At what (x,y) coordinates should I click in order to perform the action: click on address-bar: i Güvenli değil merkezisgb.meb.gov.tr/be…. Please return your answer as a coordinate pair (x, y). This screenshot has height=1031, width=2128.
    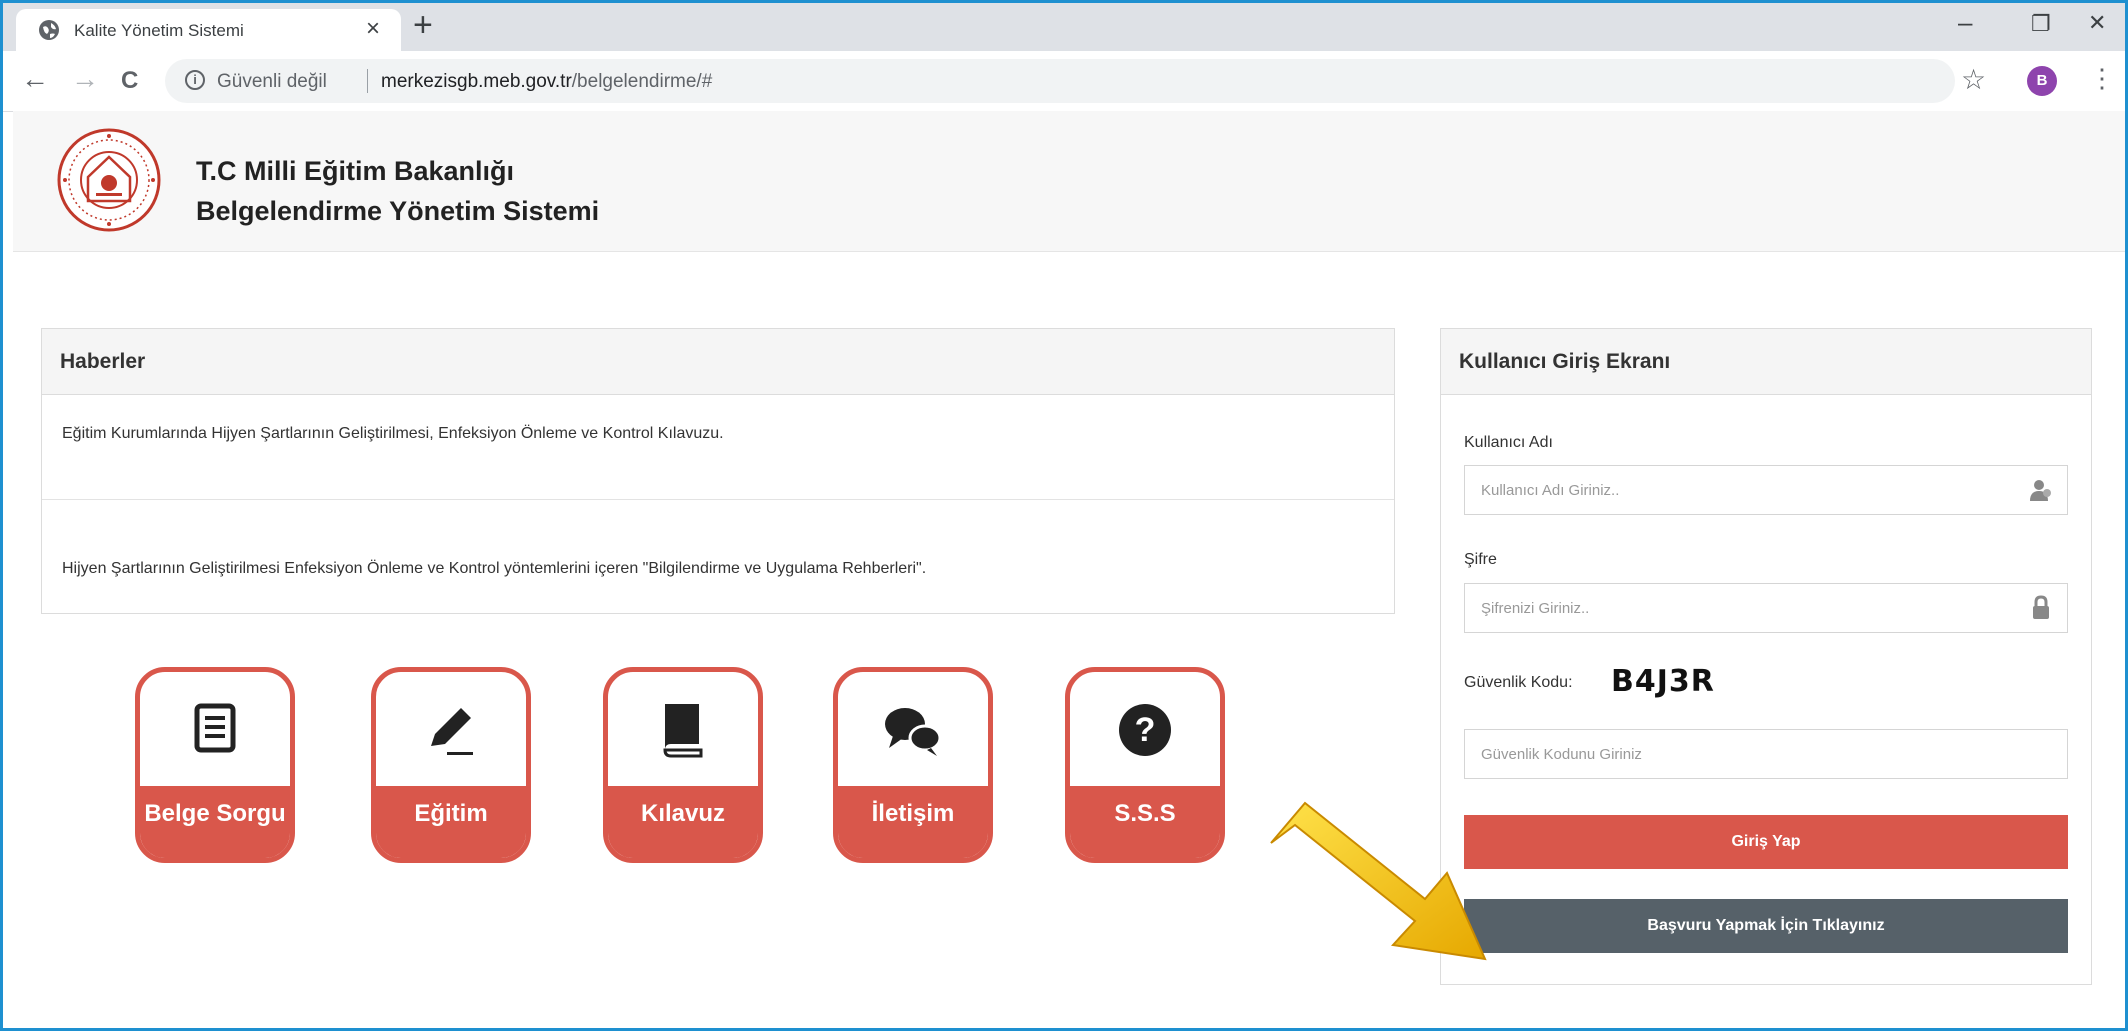
    Looking at the image, I should click on (1060, 81).